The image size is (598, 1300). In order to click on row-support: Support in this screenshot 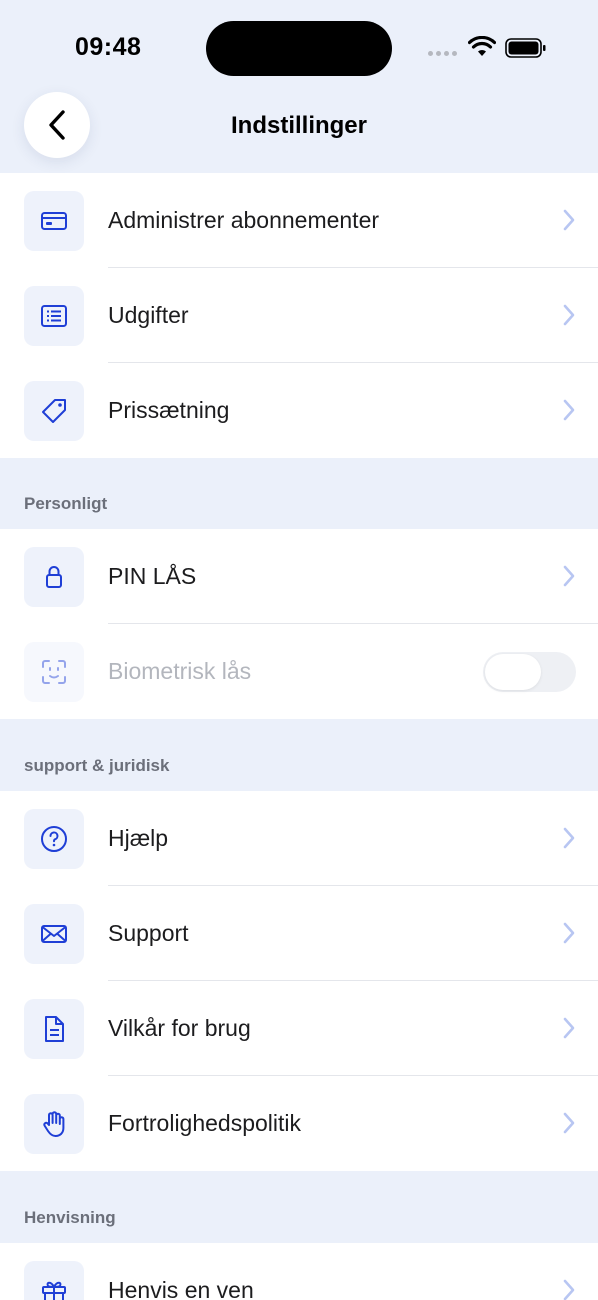, I will do `click(299, 933)`.